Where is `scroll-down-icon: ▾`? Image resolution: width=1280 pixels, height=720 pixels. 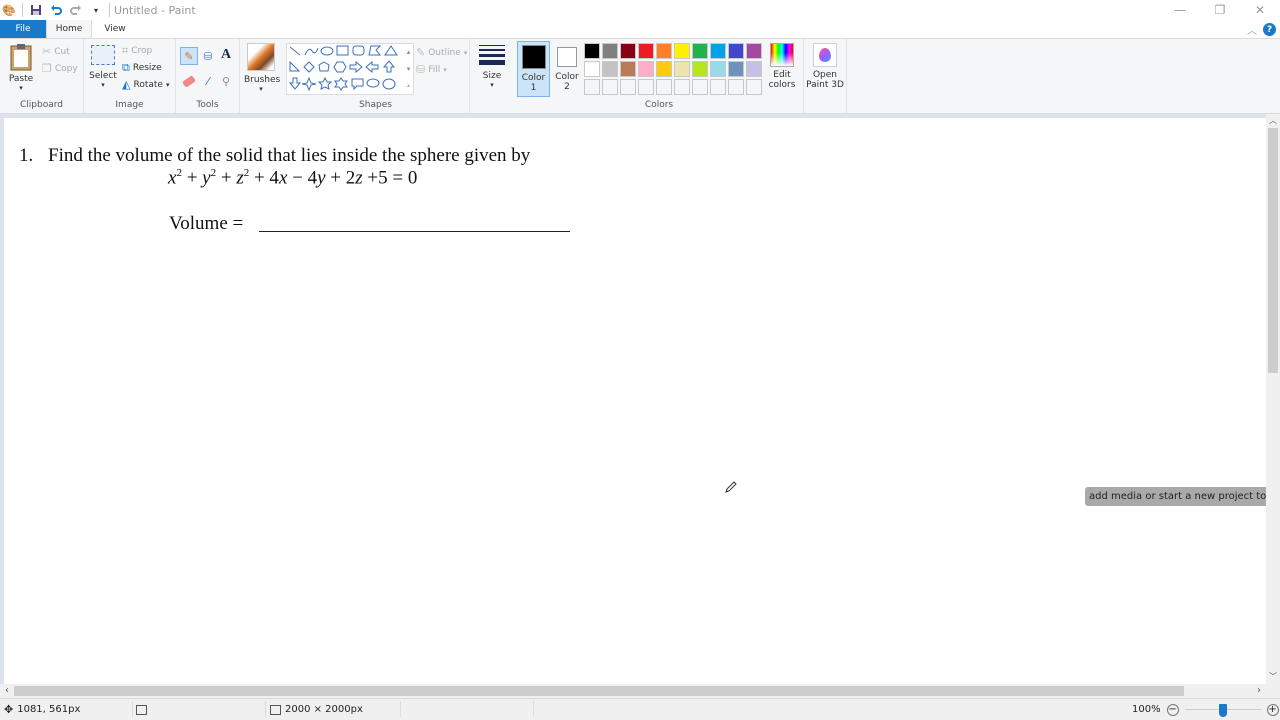 scroll-down-icon: ▾ is located at coordinates (408, 69).